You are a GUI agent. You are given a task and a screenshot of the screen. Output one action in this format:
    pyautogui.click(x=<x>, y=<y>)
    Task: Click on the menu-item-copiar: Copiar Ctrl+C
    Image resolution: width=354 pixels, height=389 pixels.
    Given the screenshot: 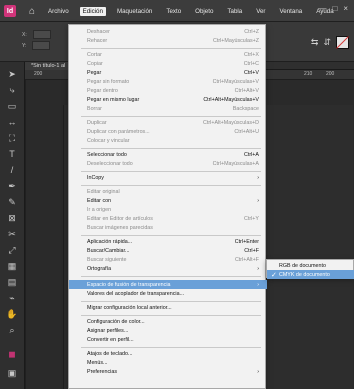 What is the action you would take?
    pyautogui.click(x=168, y=63)
    